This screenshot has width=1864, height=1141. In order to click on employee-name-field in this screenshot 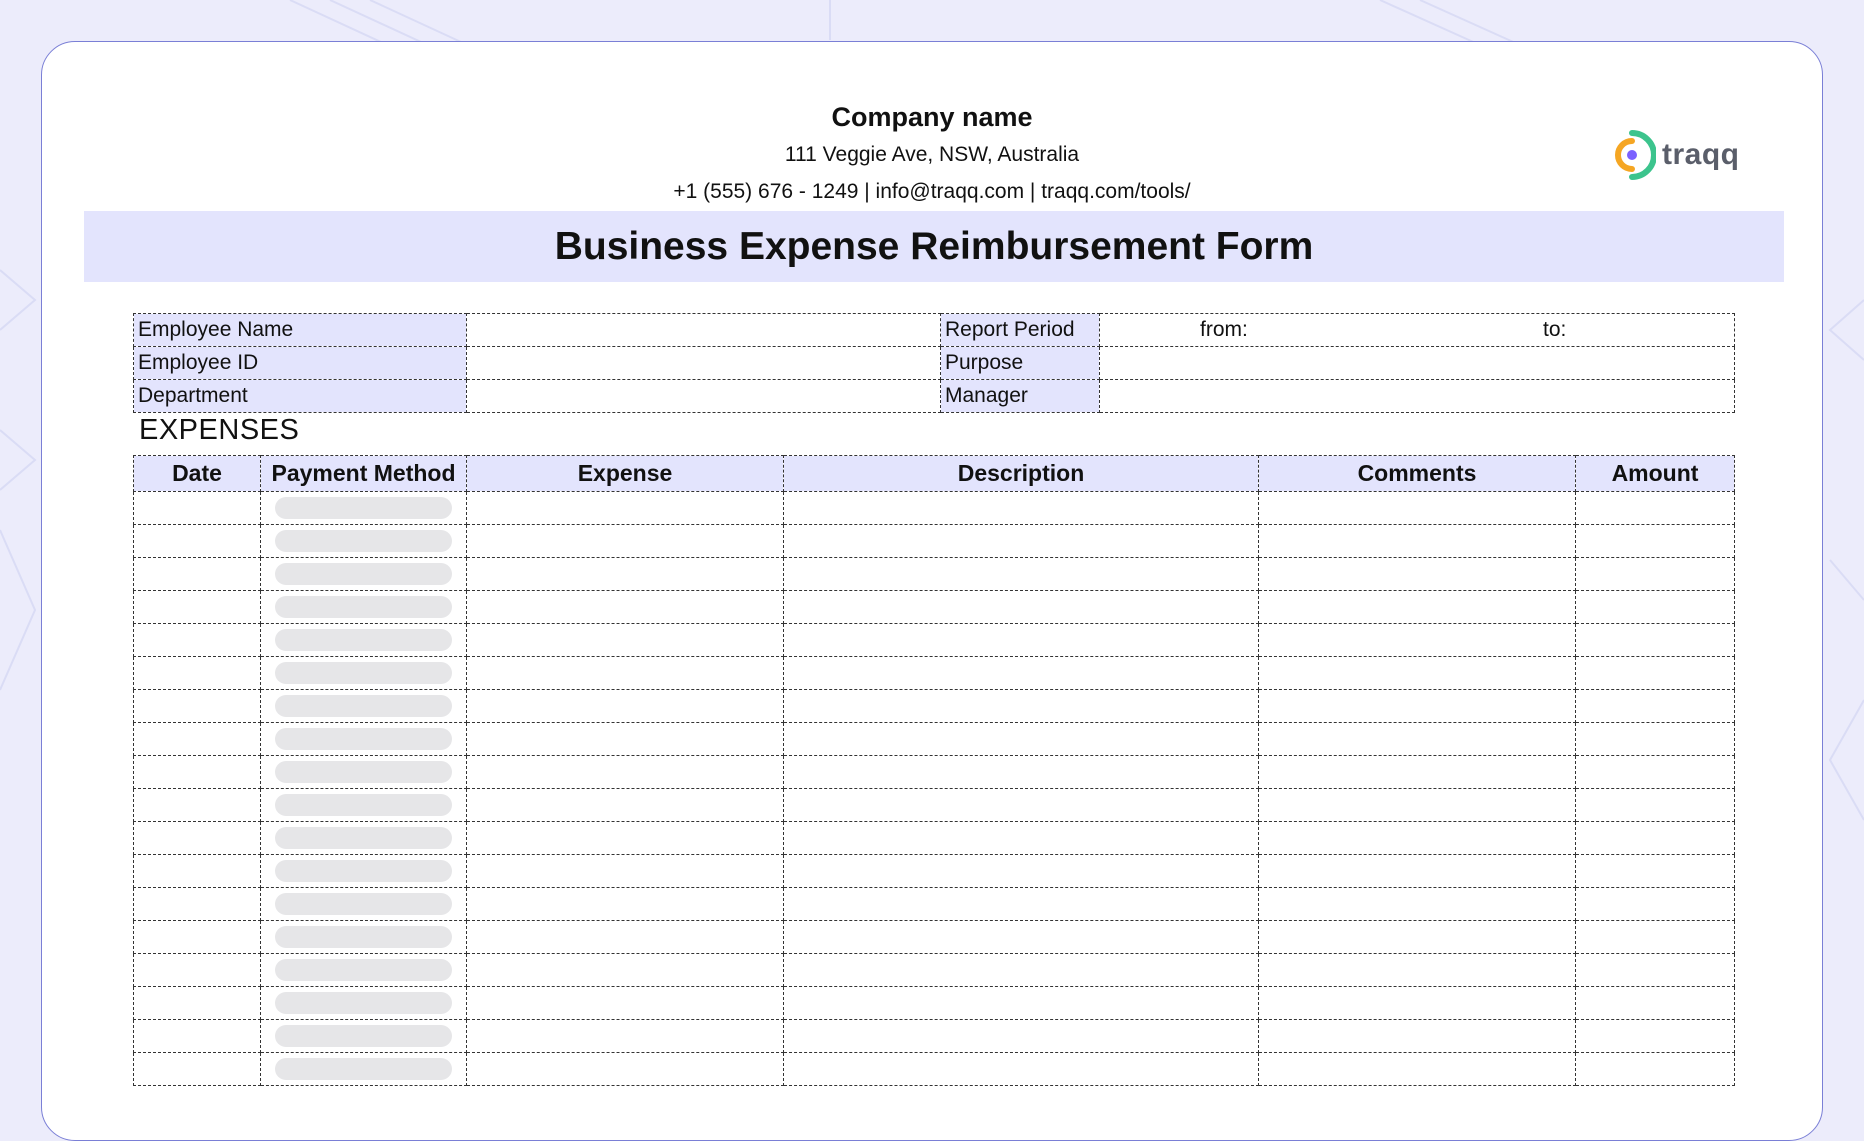, I will do `click(703, 330)`.